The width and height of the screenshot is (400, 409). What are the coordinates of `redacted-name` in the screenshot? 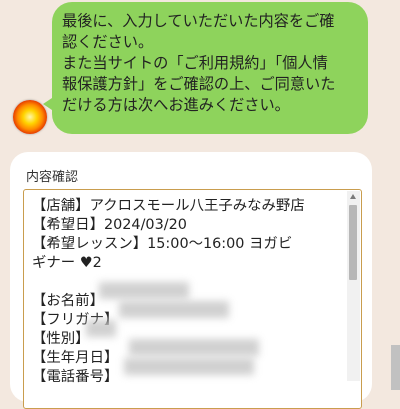 It's located at (144, 290).